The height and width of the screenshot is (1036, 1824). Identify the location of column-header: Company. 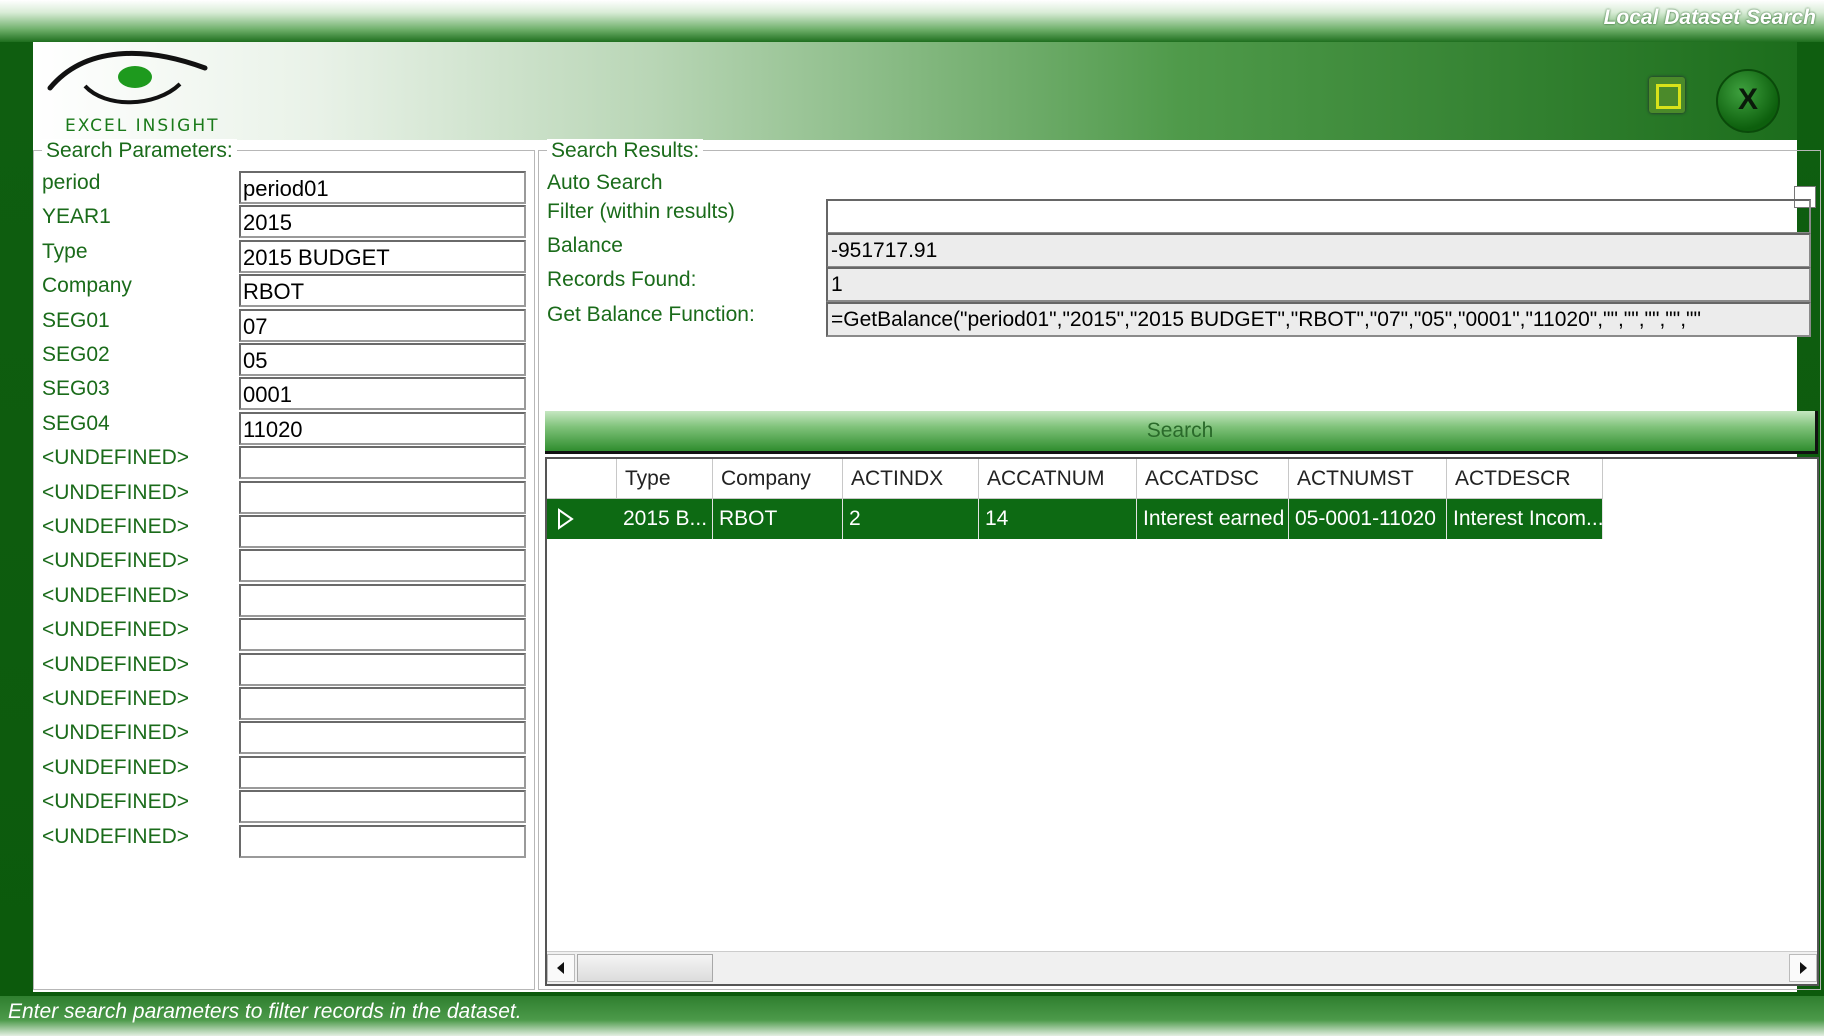
(778, 479).